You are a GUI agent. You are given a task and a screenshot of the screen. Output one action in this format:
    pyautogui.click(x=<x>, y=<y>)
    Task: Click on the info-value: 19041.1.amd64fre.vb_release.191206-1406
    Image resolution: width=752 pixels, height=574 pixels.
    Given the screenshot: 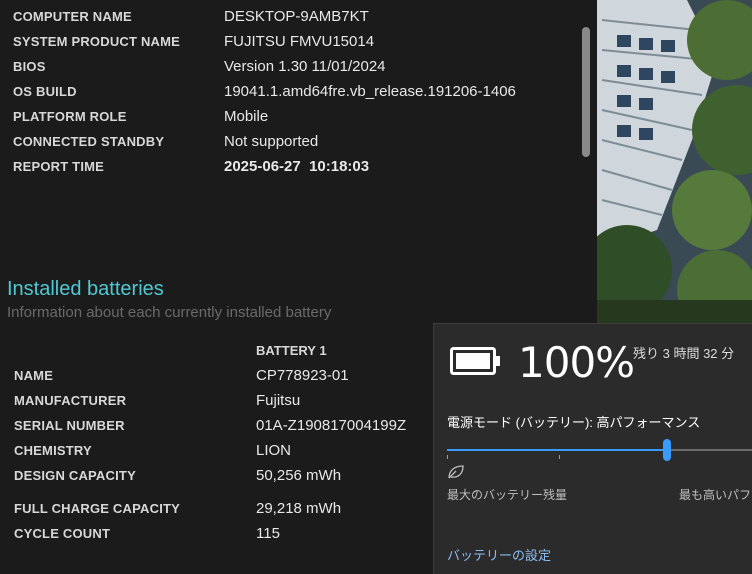 What is the action you would take?
    pyautogui.click(x=370, y=91)
    